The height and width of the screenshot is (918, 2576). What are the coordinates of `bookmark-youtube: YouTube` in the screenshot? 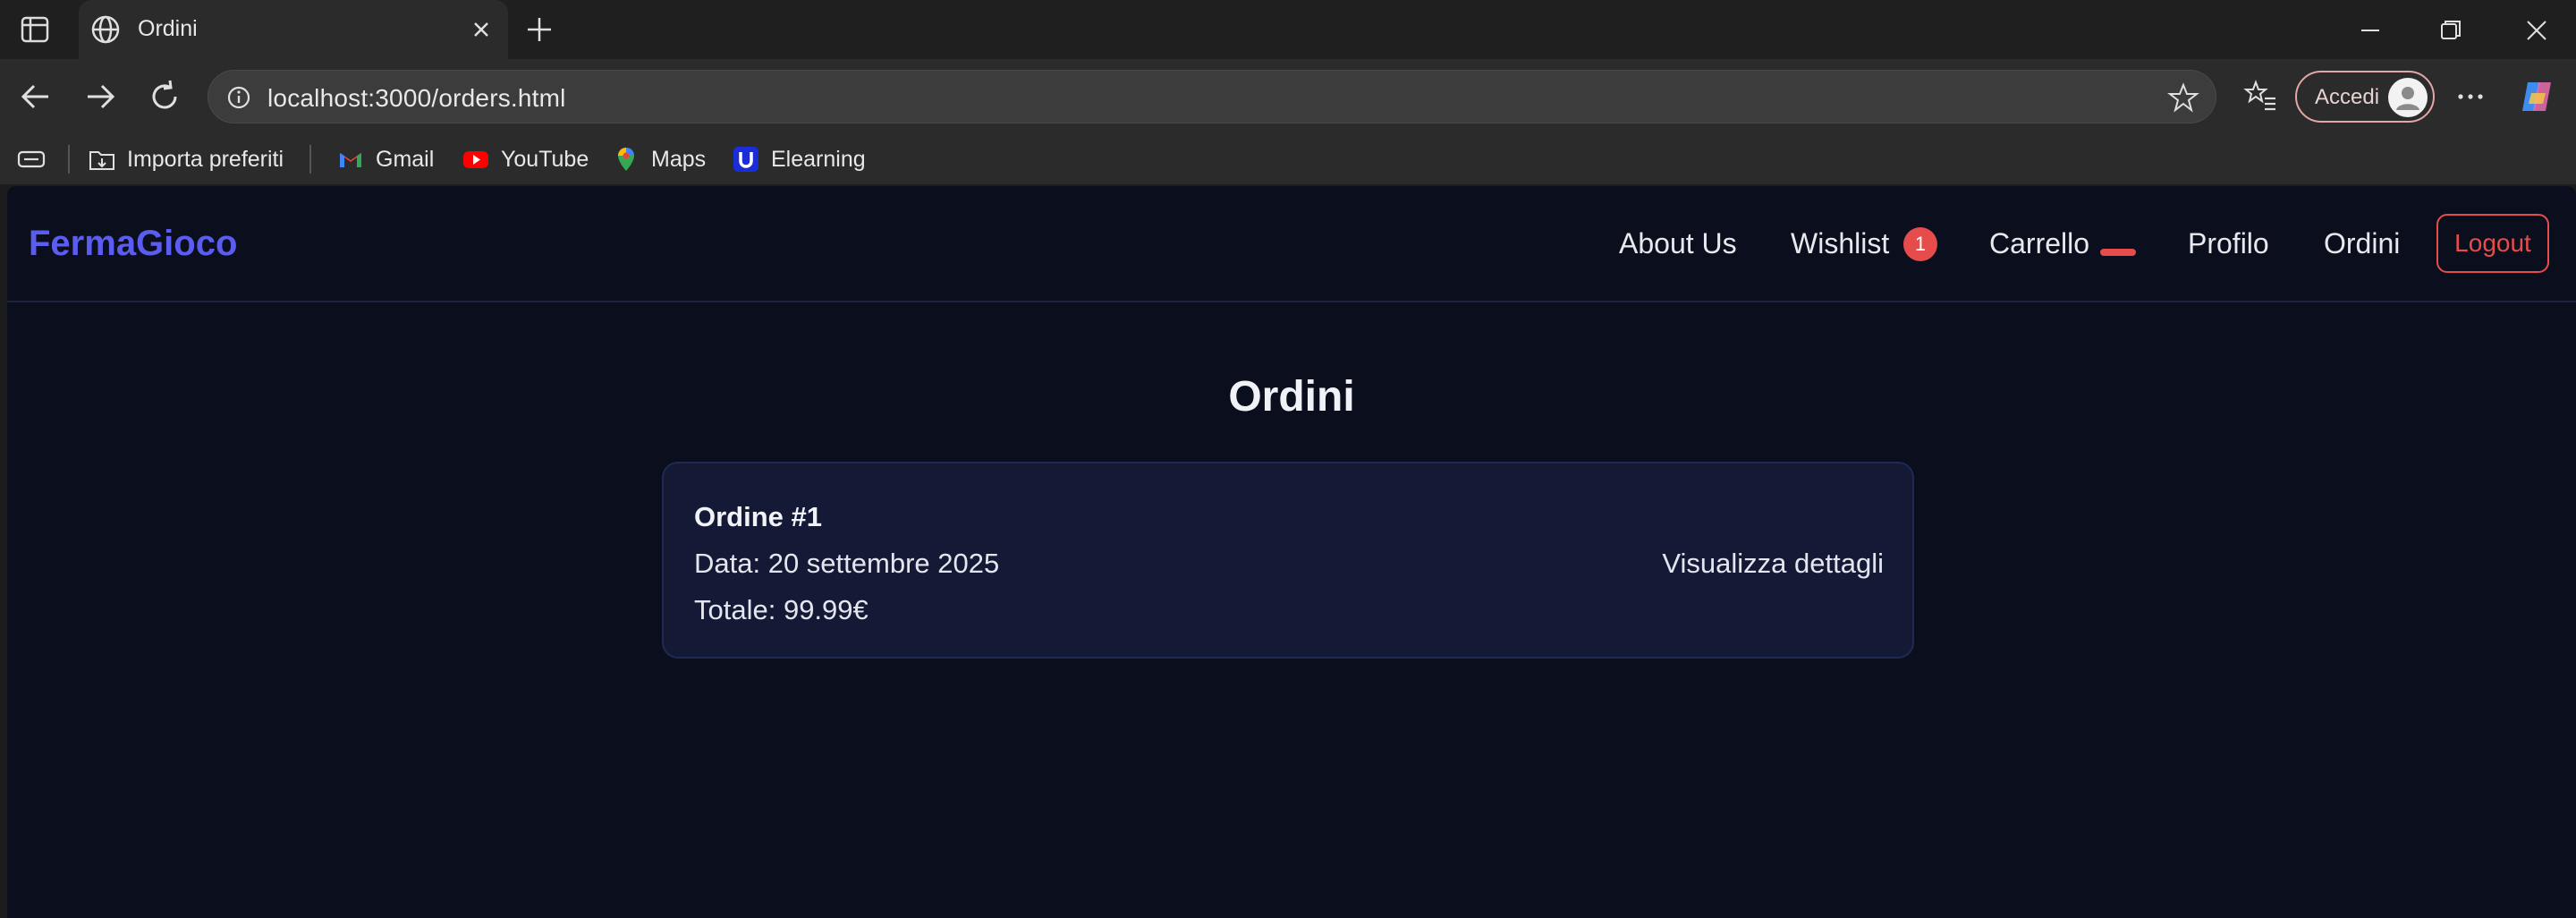 It's located at (525, 159).